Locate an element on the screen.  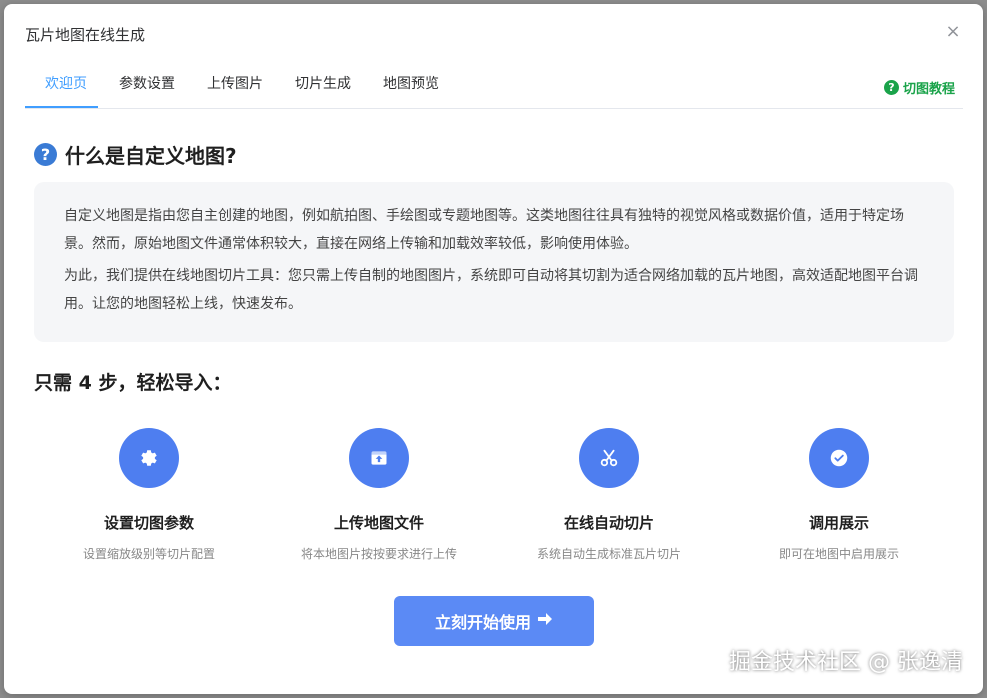
tab-slice: 切片生成 is located at coordinates (323, 86).